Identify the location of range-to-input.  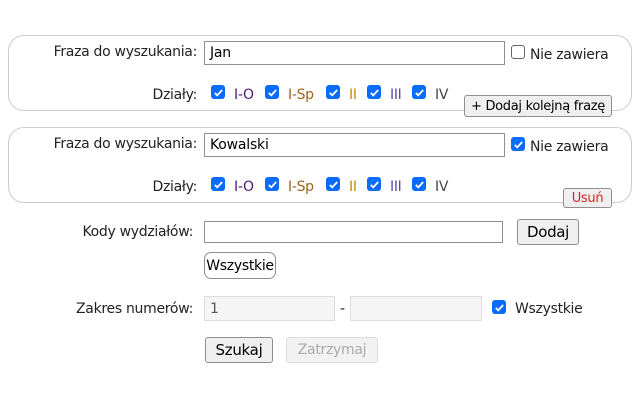
(416, 308).